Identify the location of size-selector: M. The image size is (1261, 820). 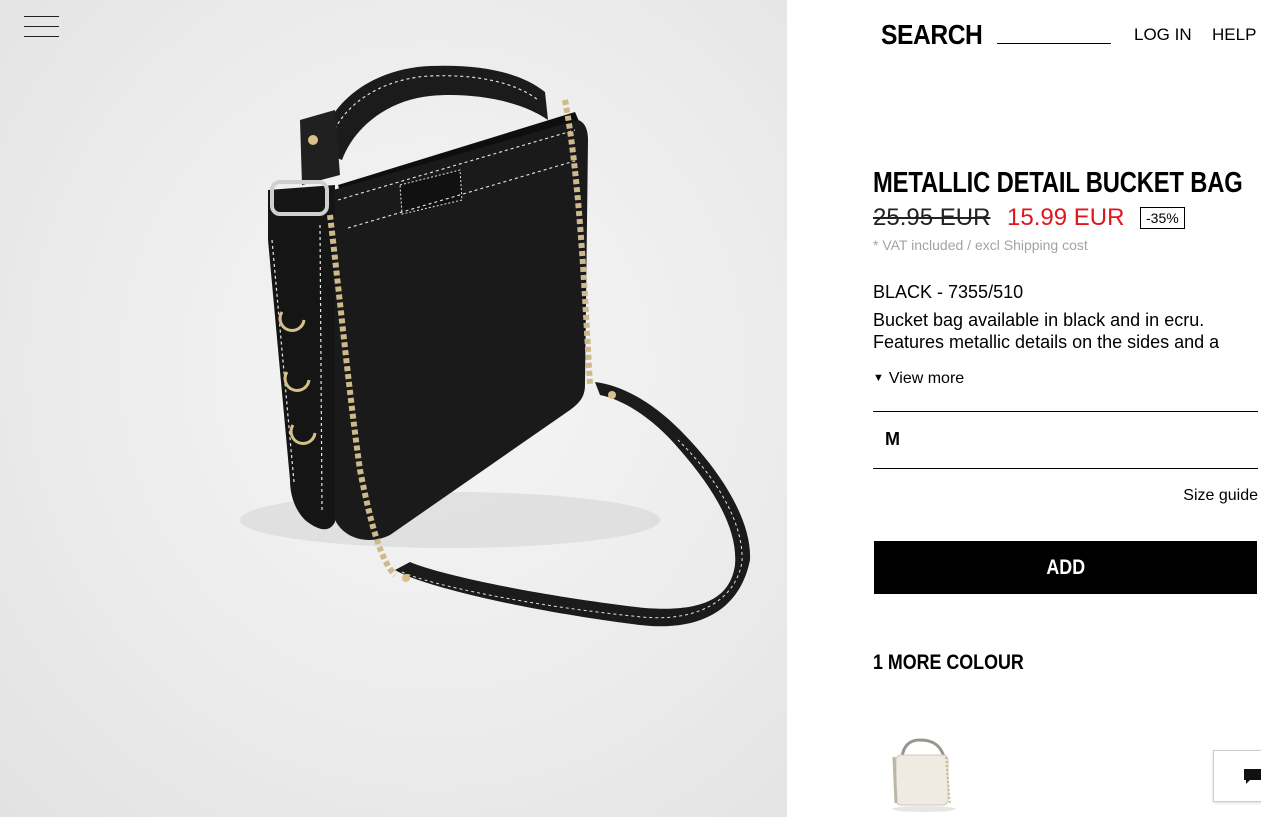
(1065, 440).